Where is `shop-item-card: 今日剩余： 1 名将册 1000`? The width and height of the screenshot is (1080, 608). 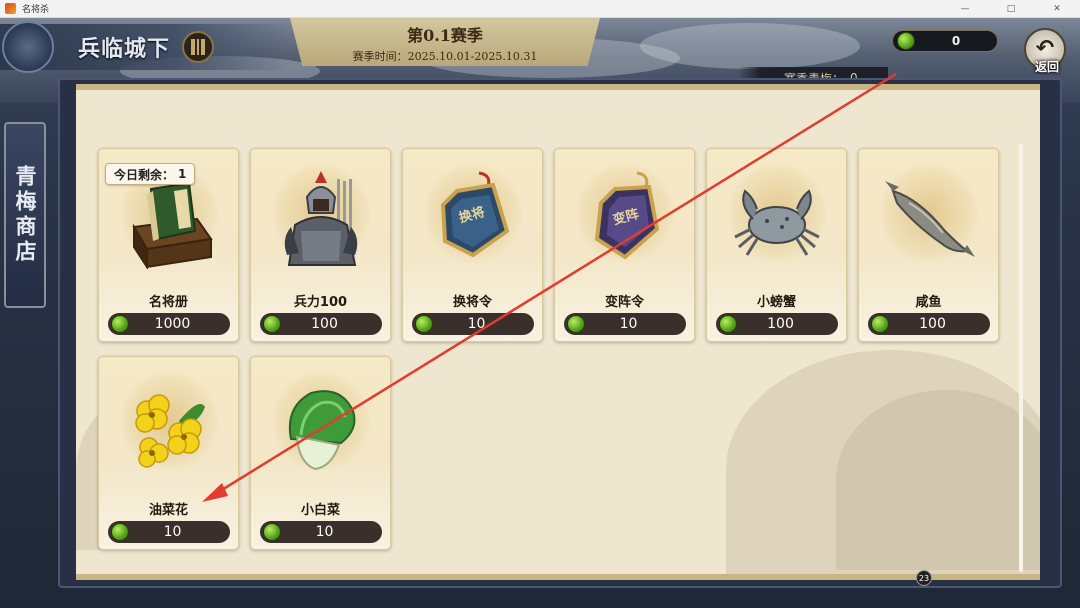 shop-item-card: 今日剩余： 1 名将册 1000 is located at coordinates (168, 245).